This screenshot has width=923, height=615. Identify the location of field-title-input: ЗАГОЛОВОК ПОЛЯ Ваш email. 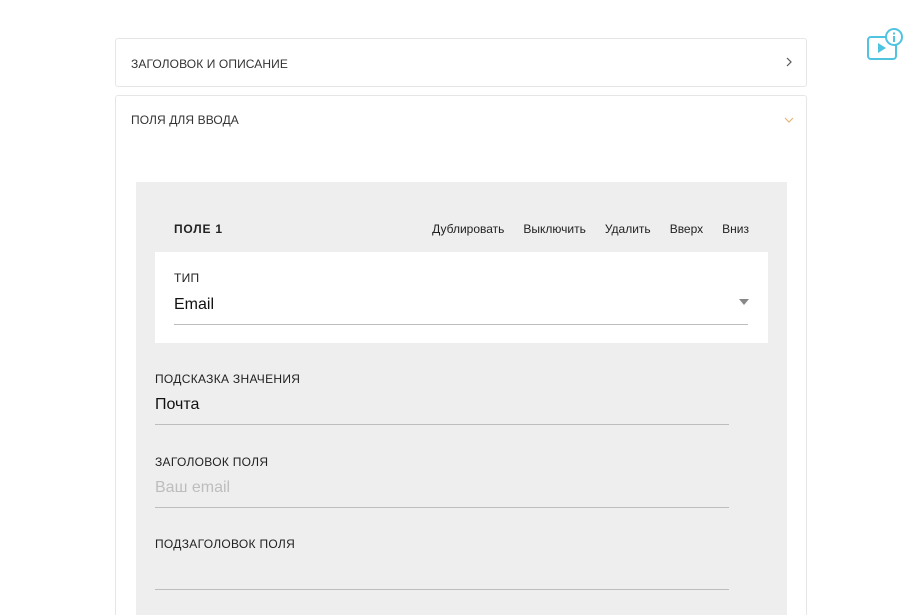
(442, 482).